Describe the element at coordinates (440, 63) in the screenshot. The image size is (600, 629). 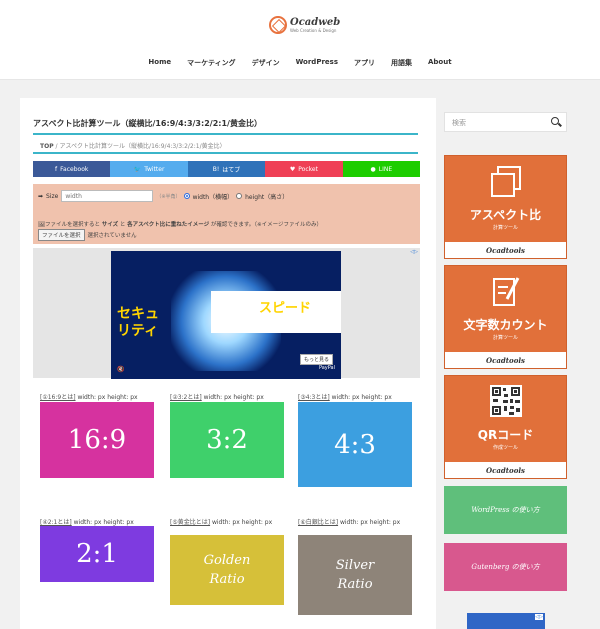
I see `nav-about: About` at that location.